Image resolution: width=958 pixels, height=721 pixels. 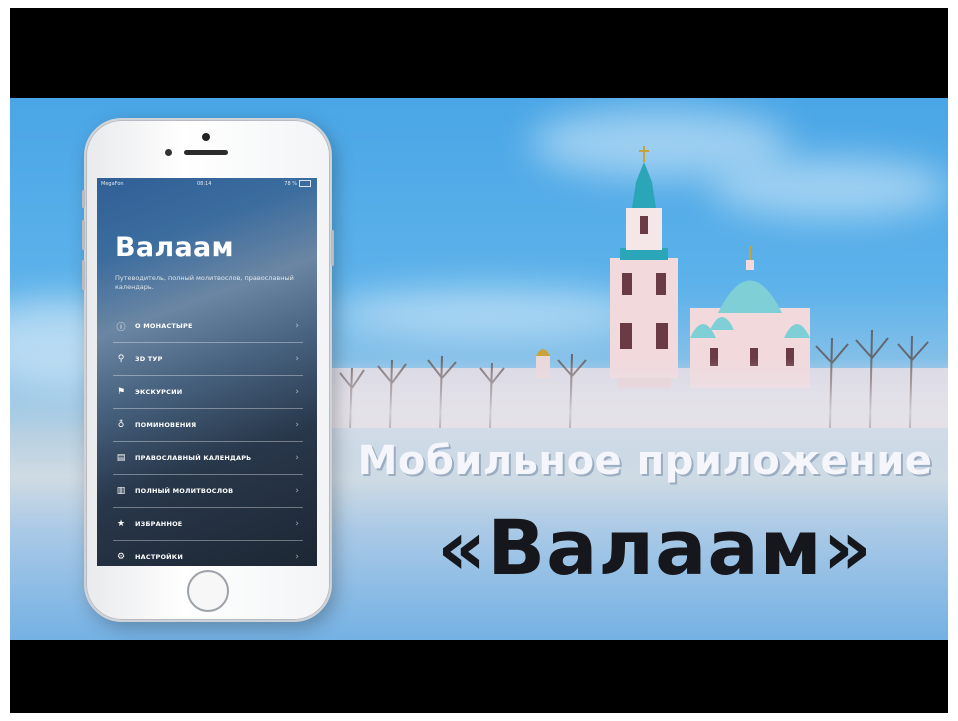 What do you see at coordinates (204, 184) in the screenshot?
I see `status-time: 08:14` at bounding box center [204, 184].